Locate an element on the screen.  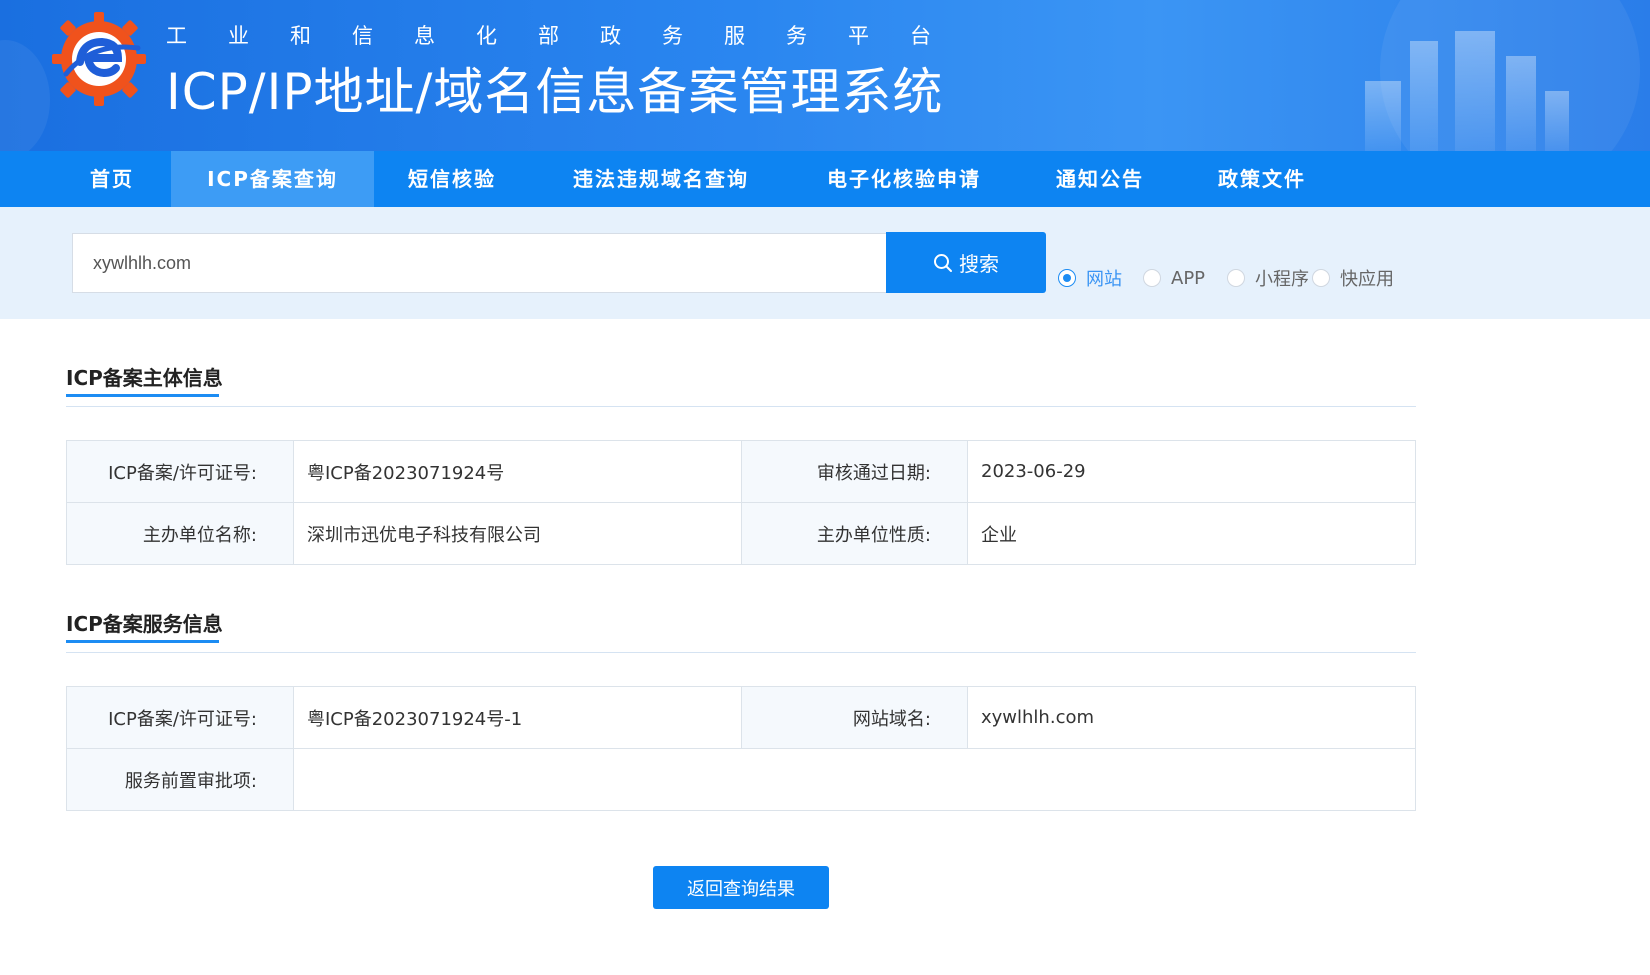
value-website-domain: xywlhlh.com is located at coordinates (1191, 717).